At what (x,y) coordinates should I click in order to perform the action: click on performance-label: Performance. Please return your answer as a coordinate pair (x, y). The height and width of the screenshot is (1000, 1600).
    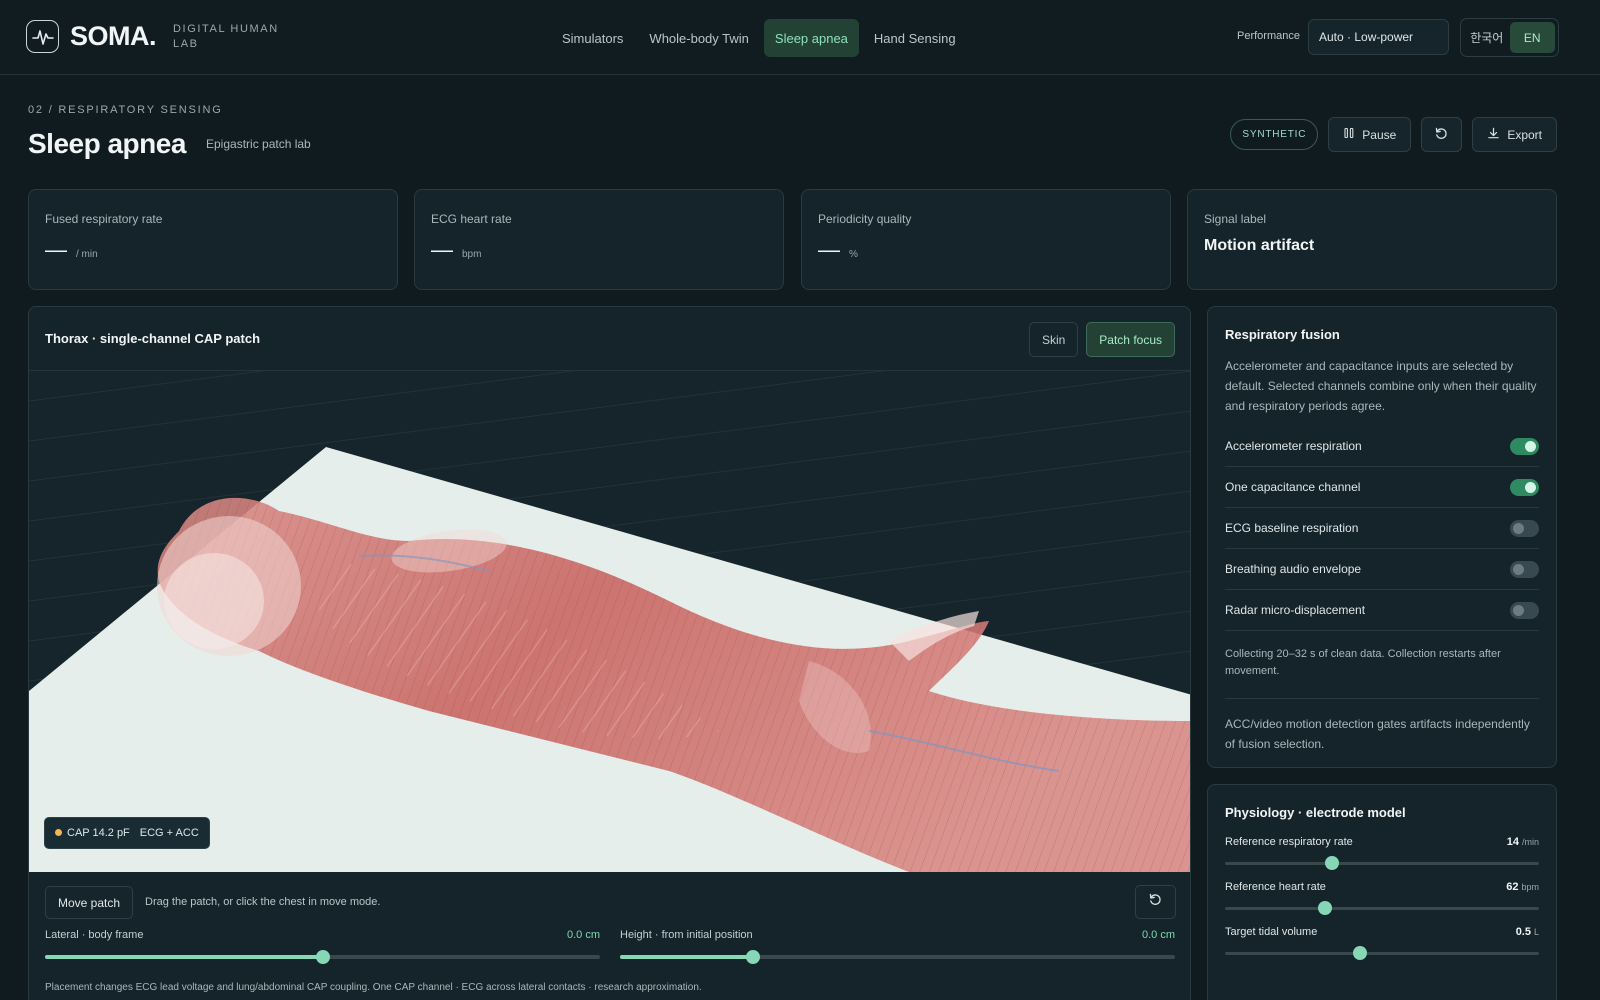
    Looking at the image, I should click on (1268, 36).